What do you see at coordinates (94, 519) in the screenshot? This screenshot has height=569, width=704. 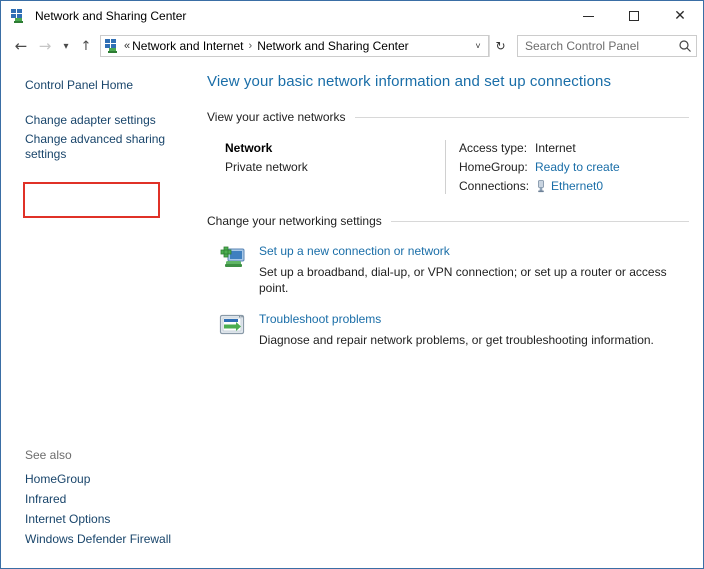 I see `see-also-item-internet-options: Internet Options` at bounding box center [94, 519].